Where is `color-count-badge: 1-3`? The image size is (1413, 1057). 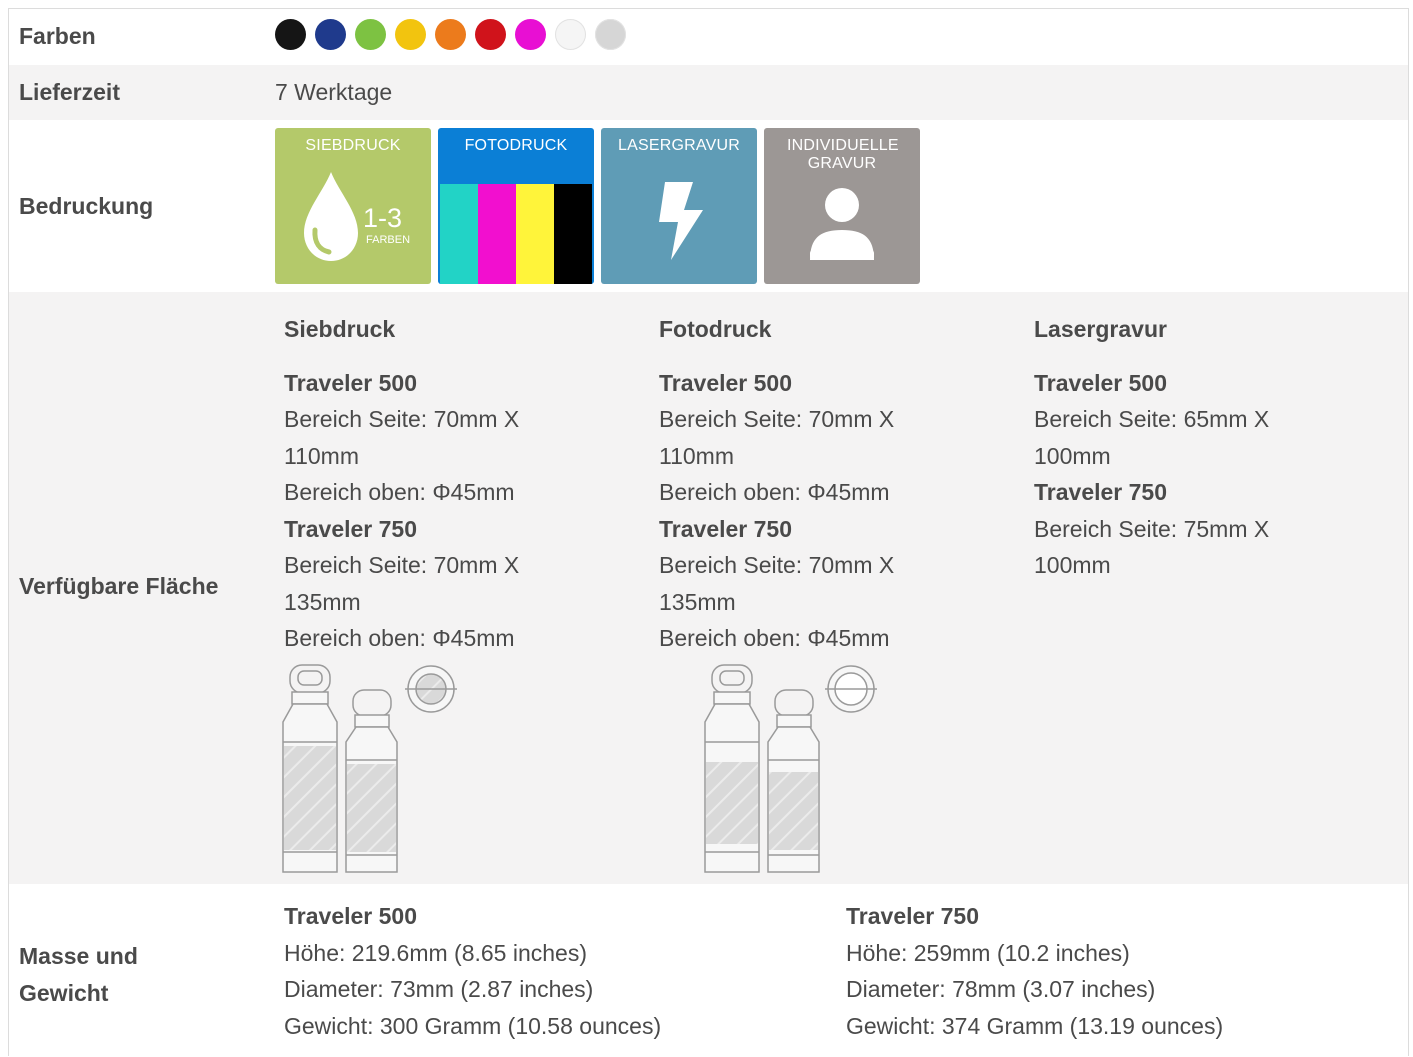
color-count-badge: 1-3 is located at coordinates (383, 218).